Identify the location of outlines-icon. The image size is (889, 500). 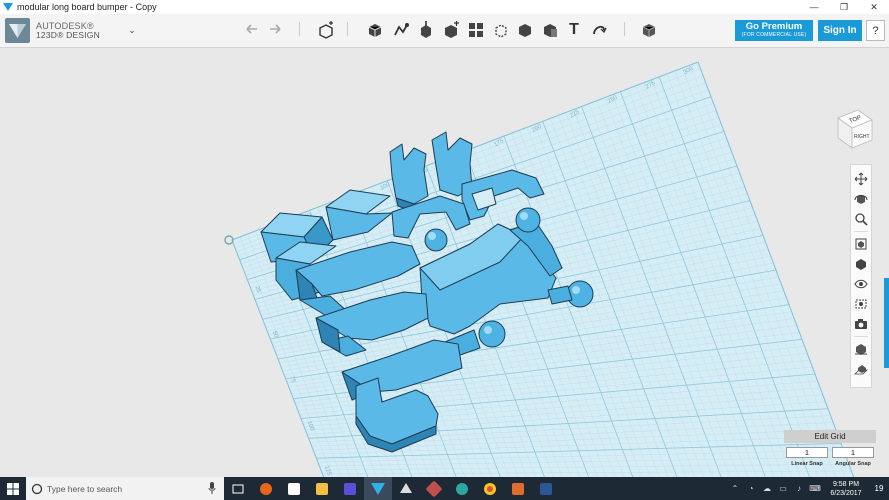
(861, 304).